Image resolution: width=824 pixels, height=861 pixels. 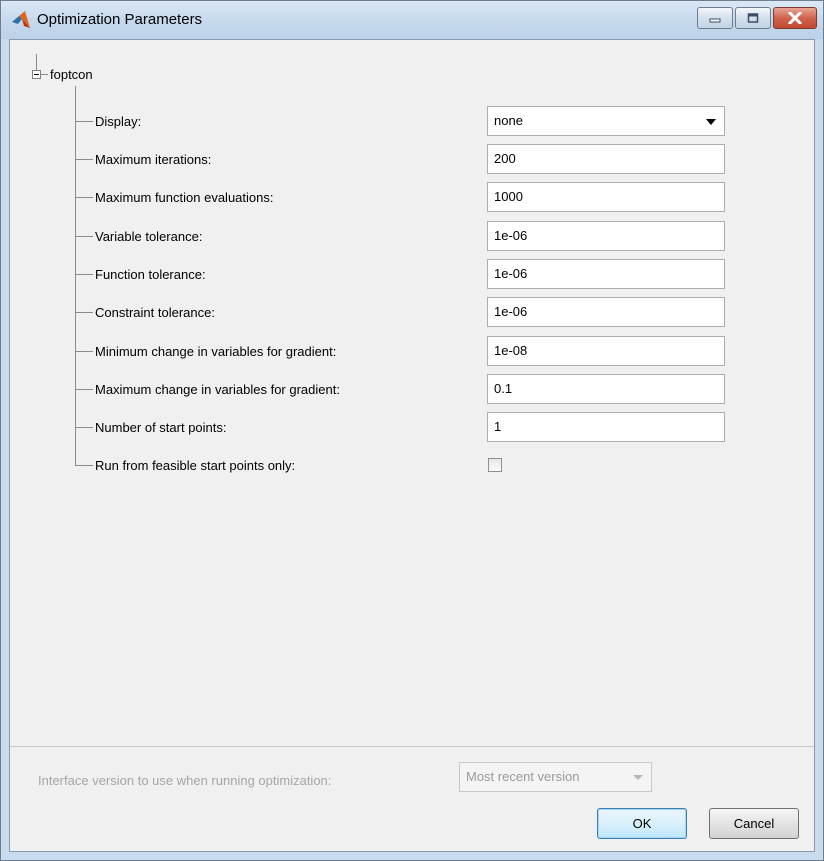 I want to click on max-iterations-input: 200, so click(x=606, y=159).